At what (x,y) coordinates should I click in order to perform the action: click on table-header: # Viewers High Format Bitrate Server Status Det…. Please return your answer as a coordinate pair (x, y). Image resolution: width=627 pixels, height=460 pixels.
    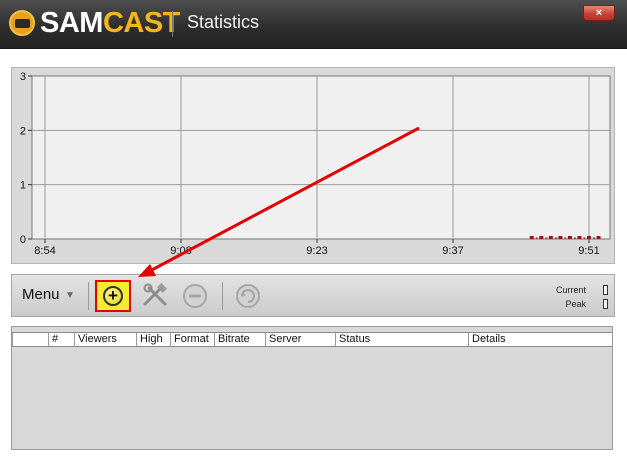
    Looking at the image, I should click on (312, 339).